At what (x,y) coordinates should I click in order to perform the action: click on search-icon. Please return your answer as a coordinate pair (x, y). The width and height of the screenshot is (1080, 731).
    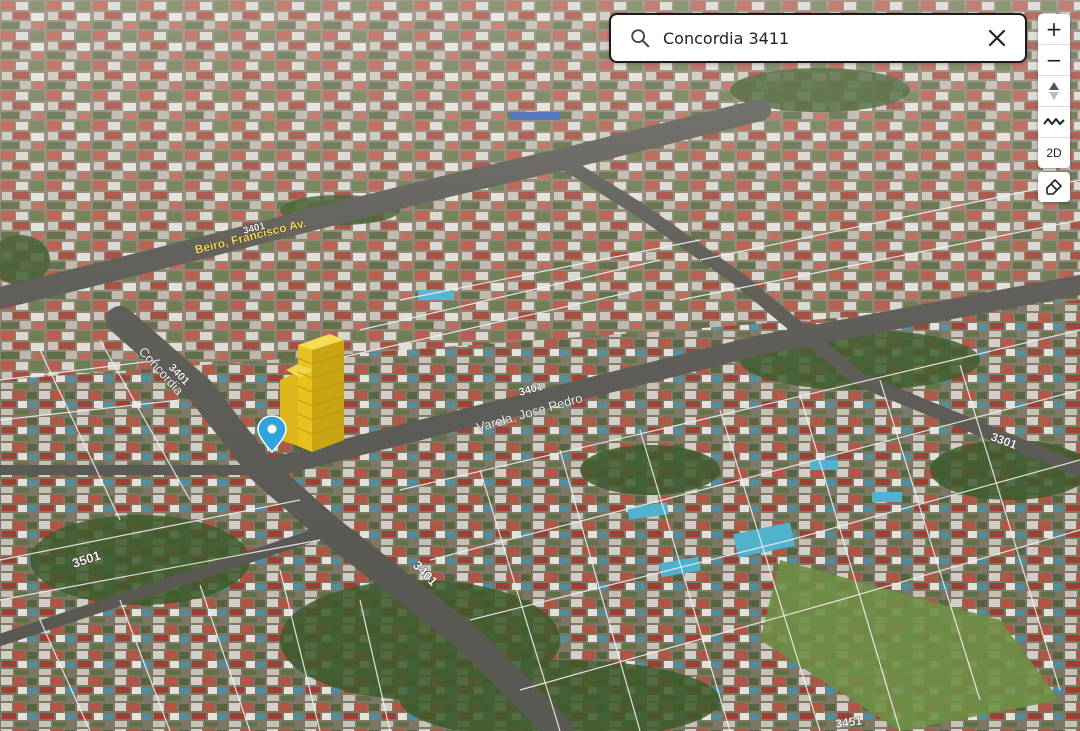
    Looking at the image, I should click on (640, 38).